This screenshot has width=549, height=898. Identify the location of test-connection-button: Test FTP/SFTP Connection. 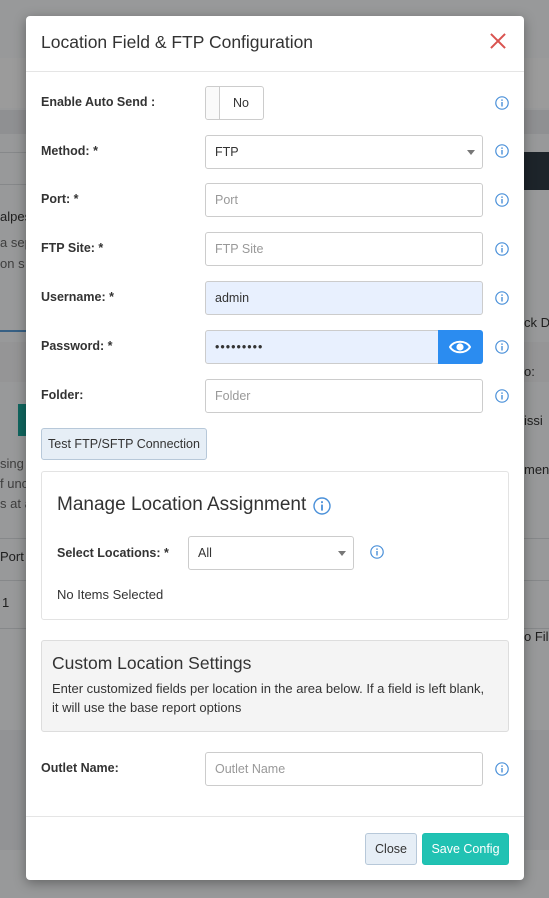
(124, 444).